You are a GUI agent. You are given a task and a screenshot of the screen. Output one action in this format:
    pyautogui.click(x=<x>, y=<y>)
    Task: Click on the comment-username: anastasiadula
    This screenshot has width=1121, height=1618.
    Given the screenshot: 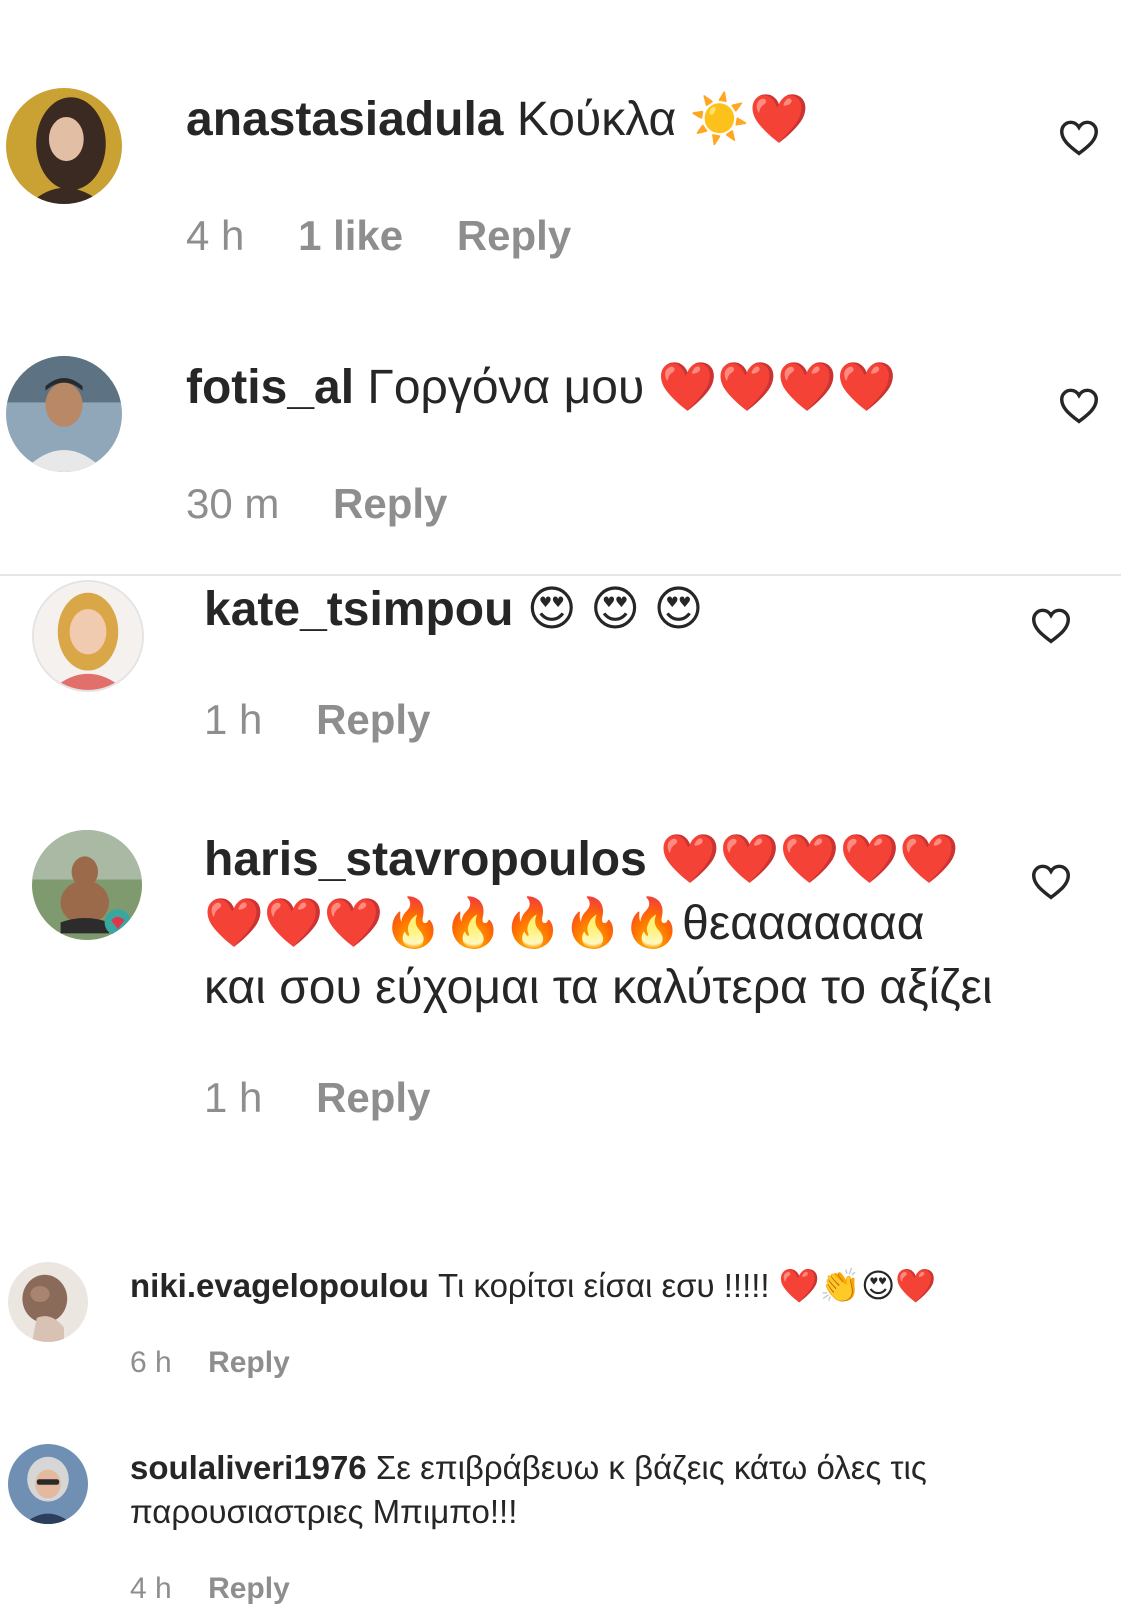 What is the action you would take?
    pyautogui.click(x=344, y=119)
    